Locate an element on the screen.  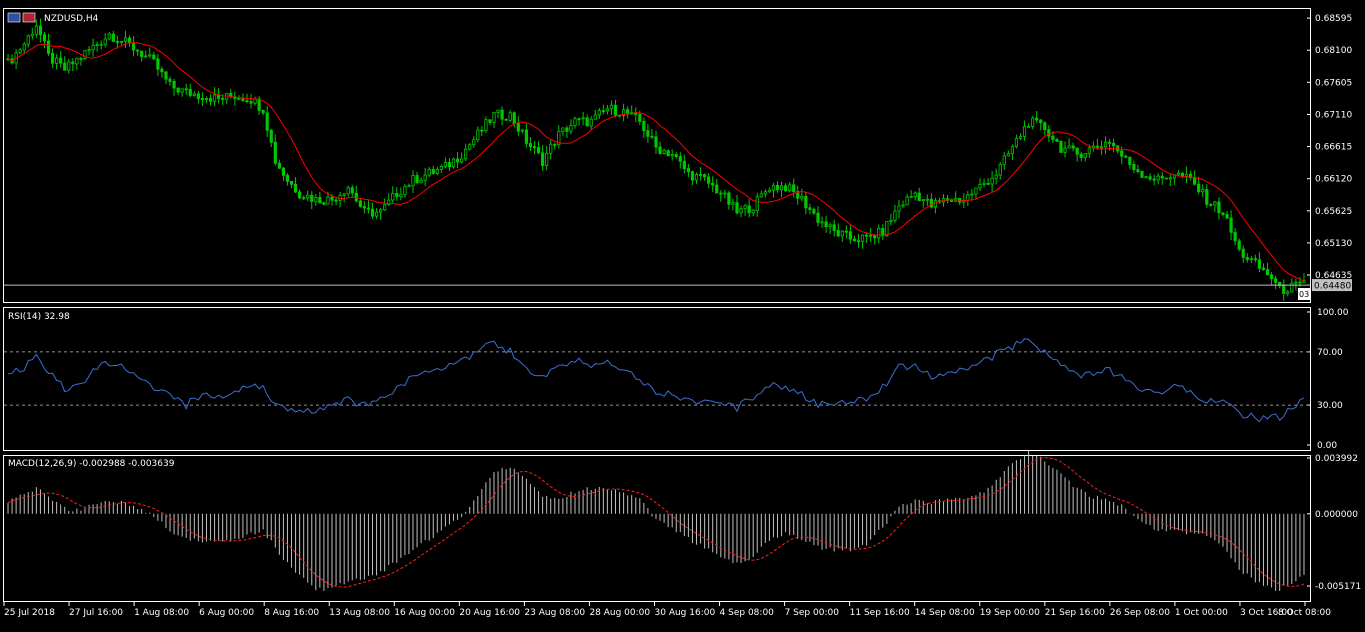
price-axis-label: 0.67605 is located at coordinates (1333, 83).